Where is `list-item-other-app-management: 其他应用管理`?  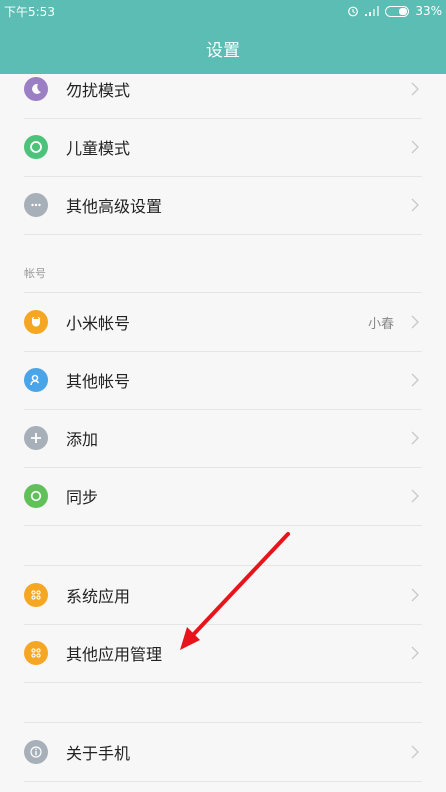 list-item-other-app-management: 其他应用管理 is located at coordinates (223, 653).